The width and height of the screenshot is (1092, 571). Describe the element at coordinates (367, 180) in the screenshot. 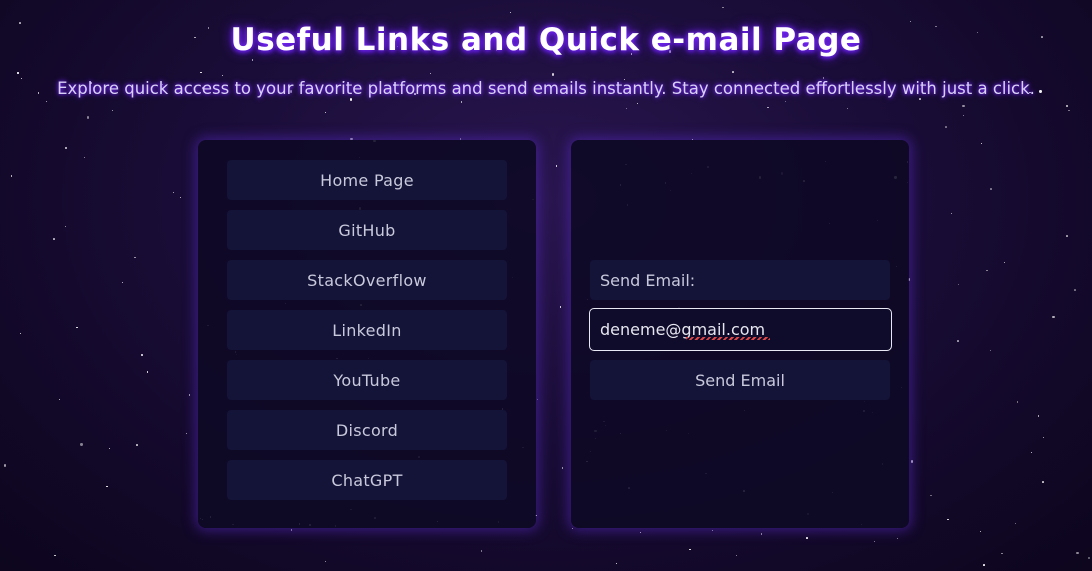

I see `link-home-page: Home Page` at that location.